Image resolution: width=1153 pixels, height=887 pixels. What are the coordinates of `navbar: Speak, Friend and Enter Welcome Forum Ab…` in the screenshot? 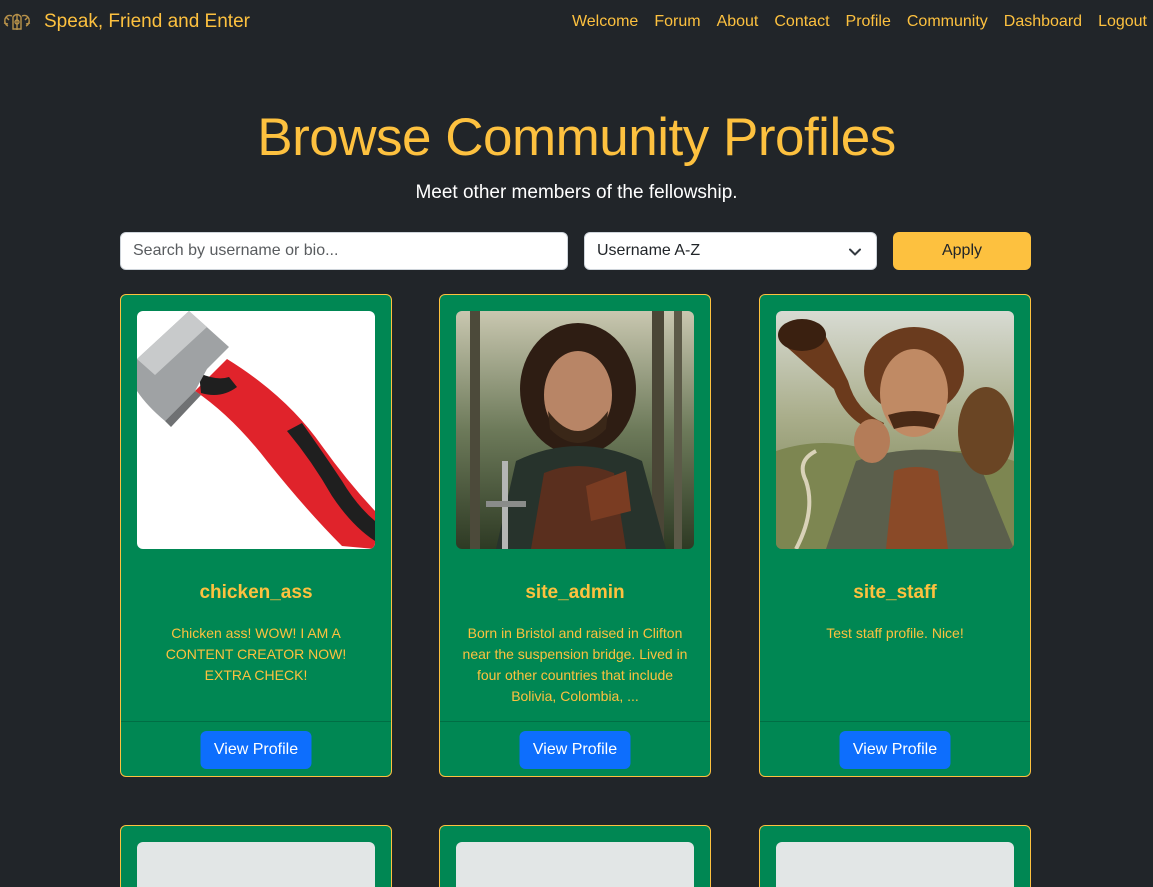 It's located at (576, 22).